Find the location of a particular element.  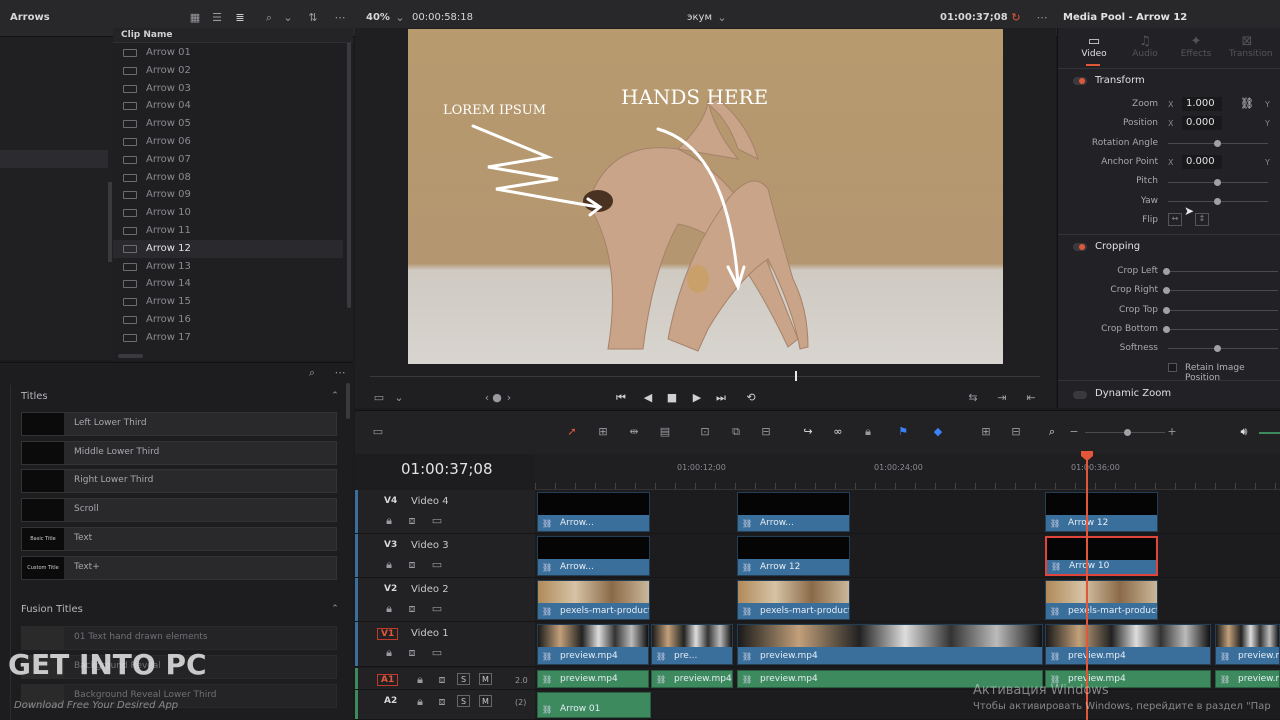

title-effect-item: Scroll is located at coordinates (179, 510).